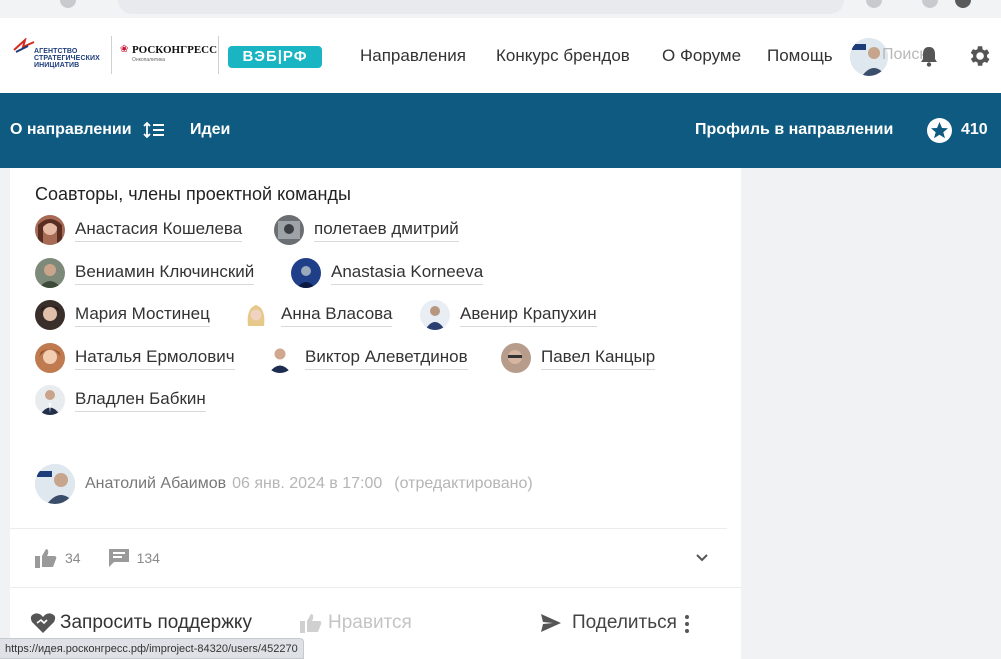 This screenshot has height=659, width=1001. I want to click on roscongress-logo-sub: Онкопалитика, so click(149, 60).